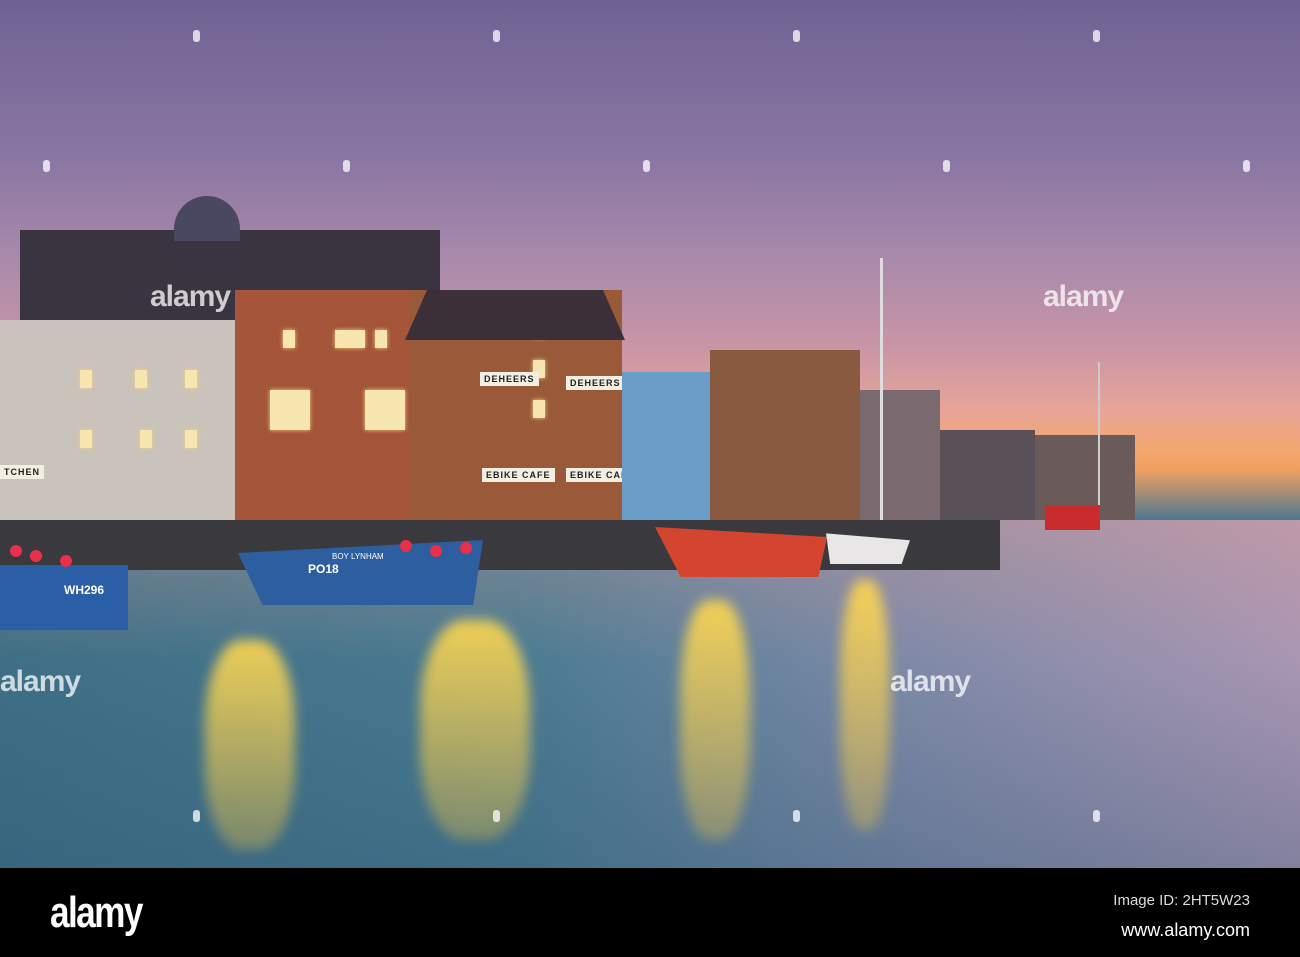 This screenshot has width=1300, height=957. What do you see at coordinates (1181, 900) in the screenshot?
I see `image-id: Image ID: 2HT5W23` at bounding box center [1181, 900].